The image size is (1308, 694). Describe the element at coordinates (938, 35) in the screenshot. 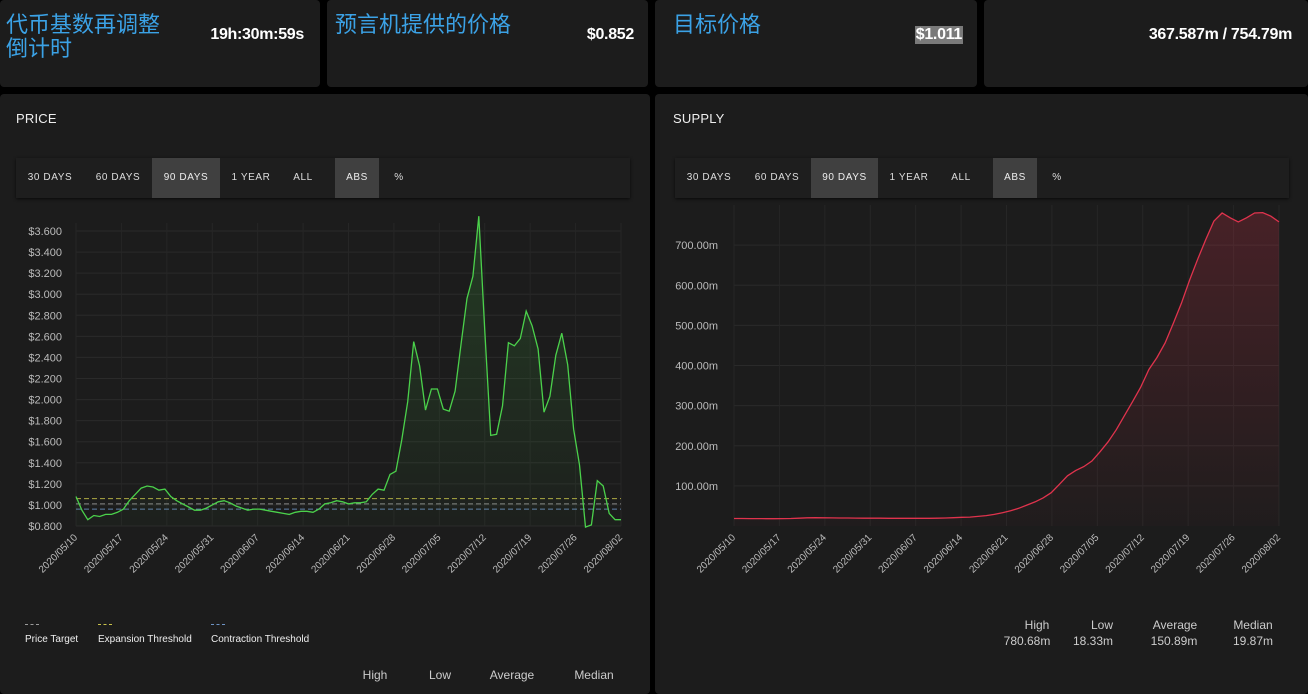

I see `stat-value: $1.011` at that location.